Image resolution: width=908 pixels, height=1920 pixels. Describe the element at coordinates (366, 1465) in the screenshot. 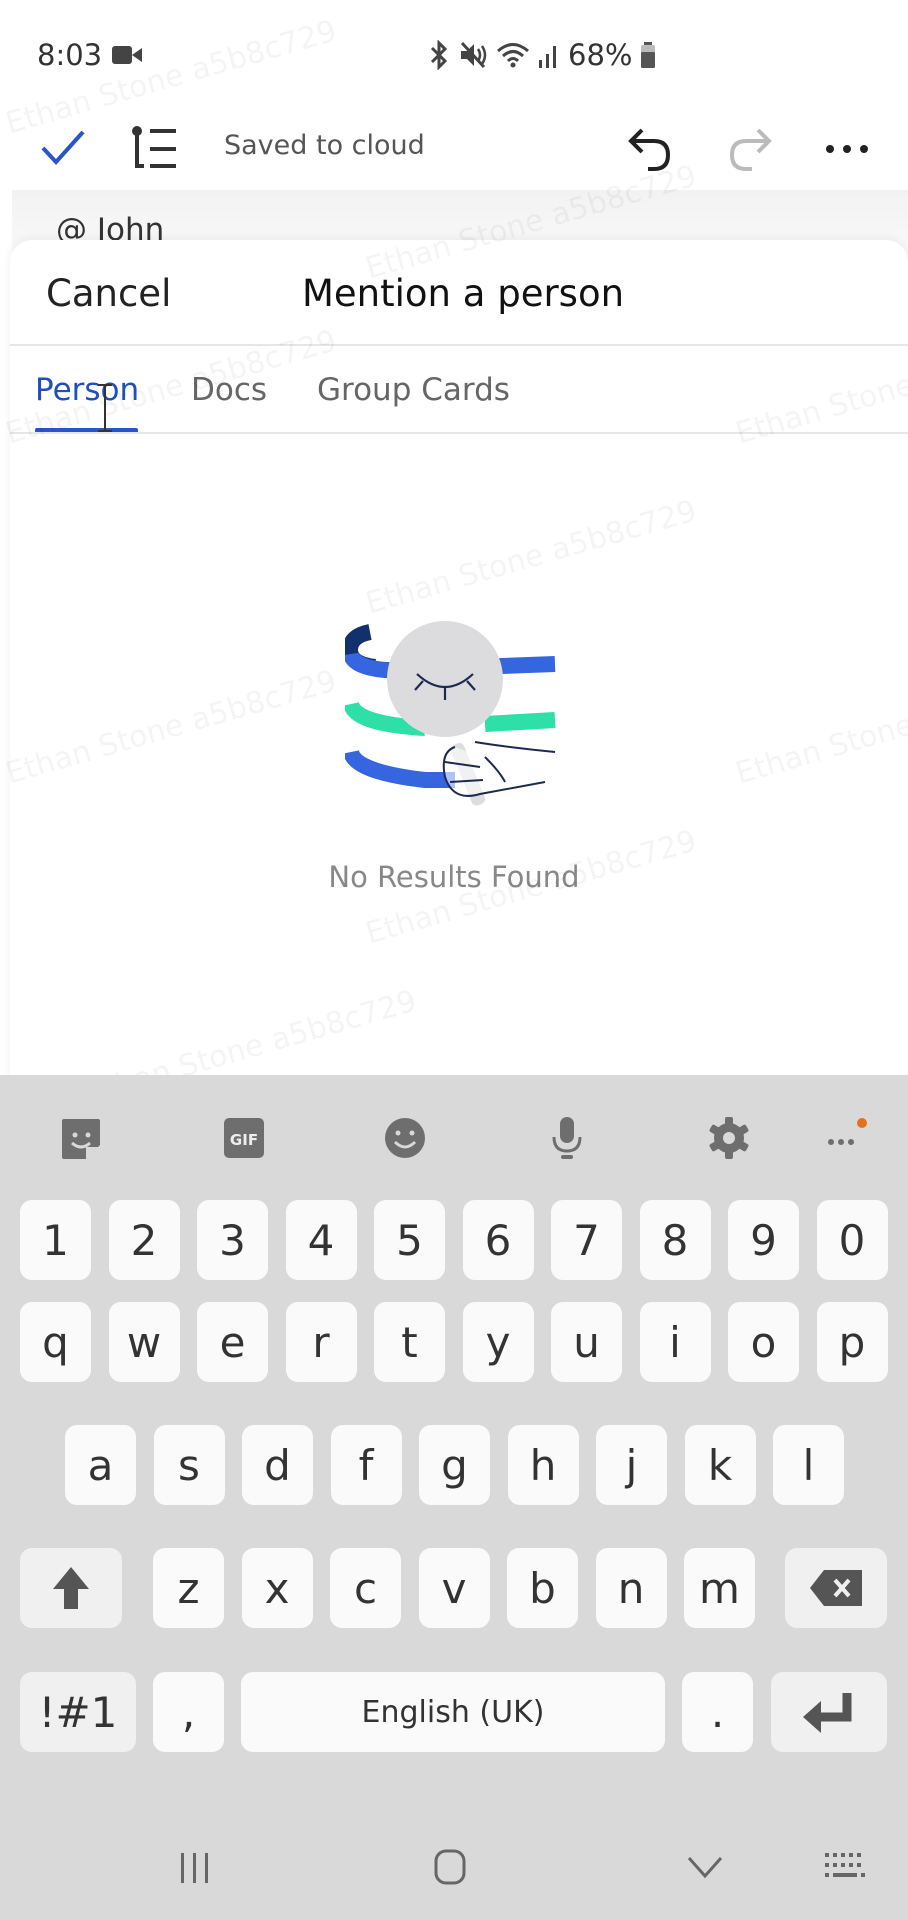

I see `key-f: f` at that location.